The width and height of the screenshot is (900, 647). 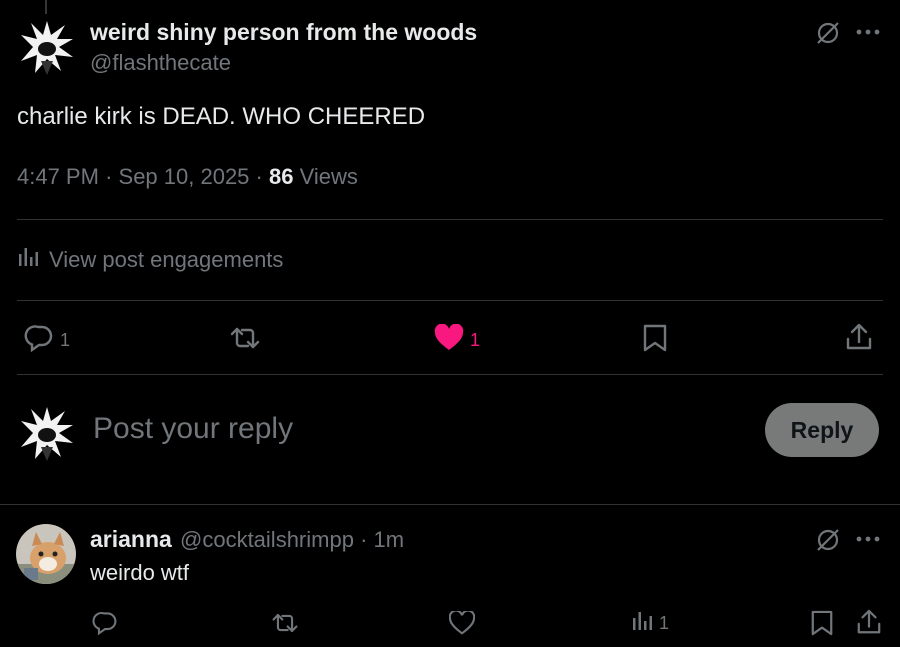 What do you see at coordinates (822, 430) in the screenshot?
I see `reply-submit-button: Reply` at bounding box center [822, 430].